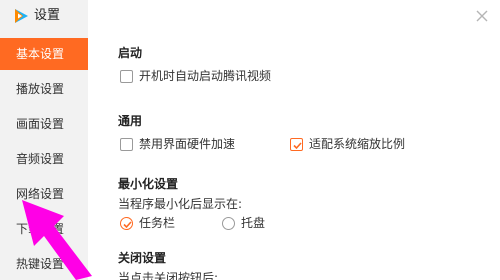 The height and width of the screenshot is (280, 500). Describe the element at coordinates (126, 76) in the screenshot. I see `auto-start-checkbox` at that location.